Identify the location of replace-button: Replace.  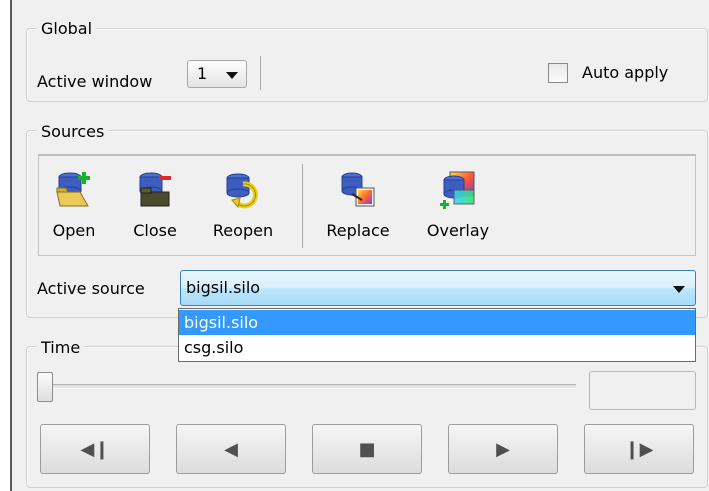
(358, 207).